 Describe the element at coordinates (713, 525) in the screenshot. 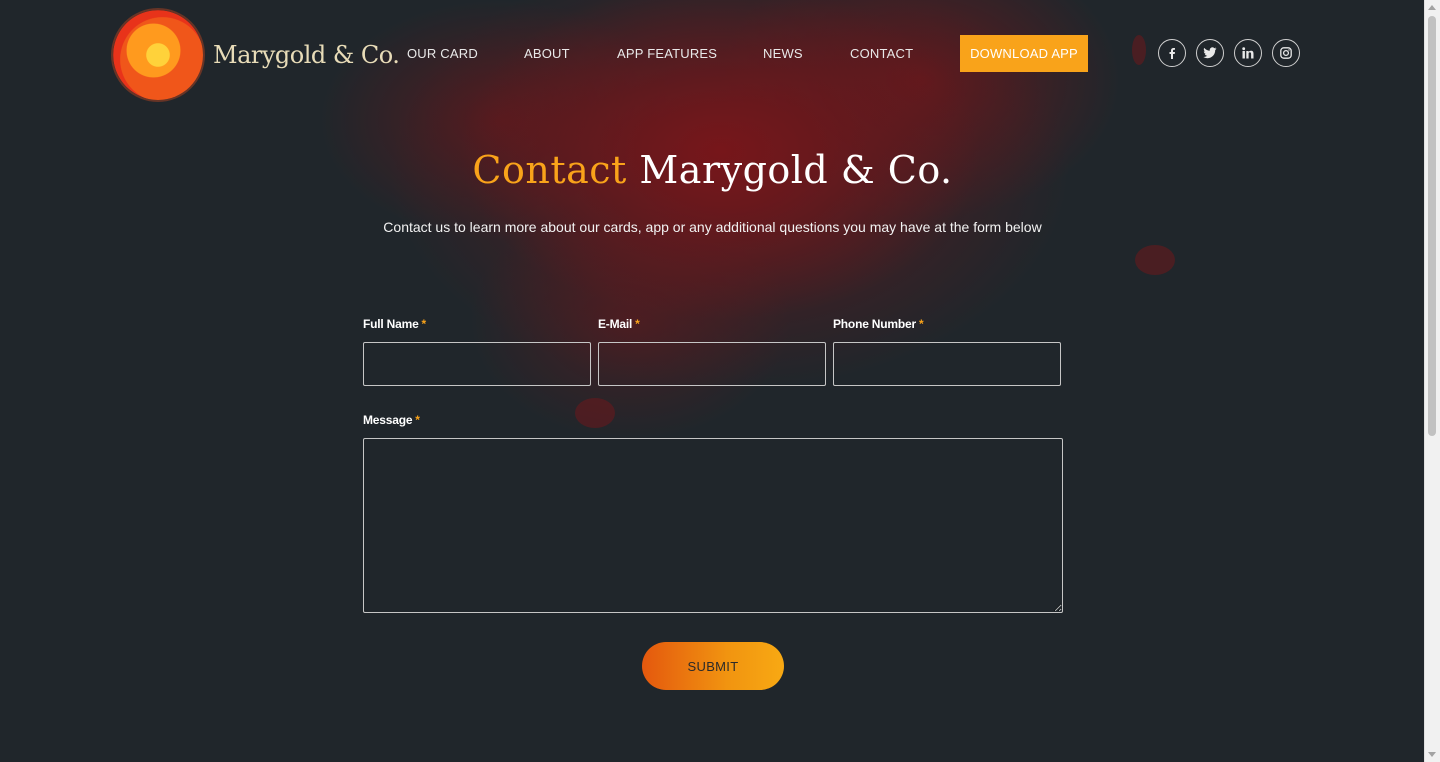

I see `message-field` at that location.